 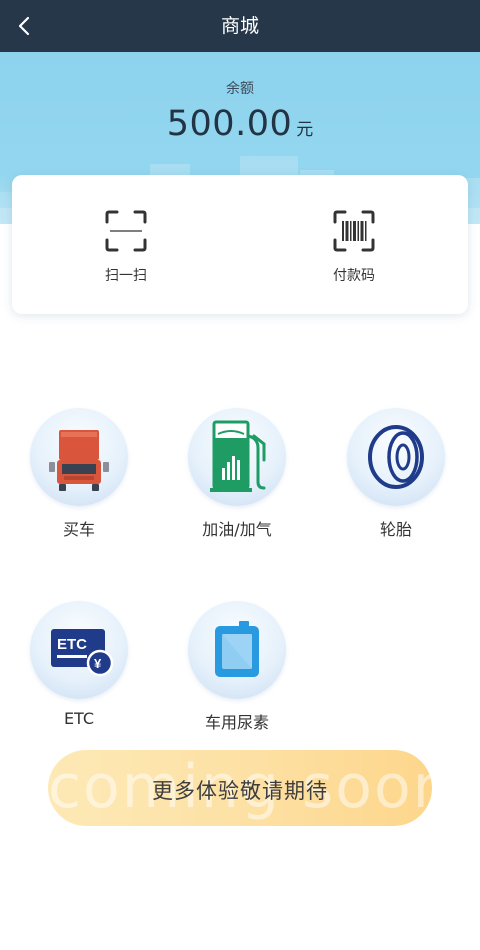 I want to click on top-bar: 商城, so click(x=240, y=26).